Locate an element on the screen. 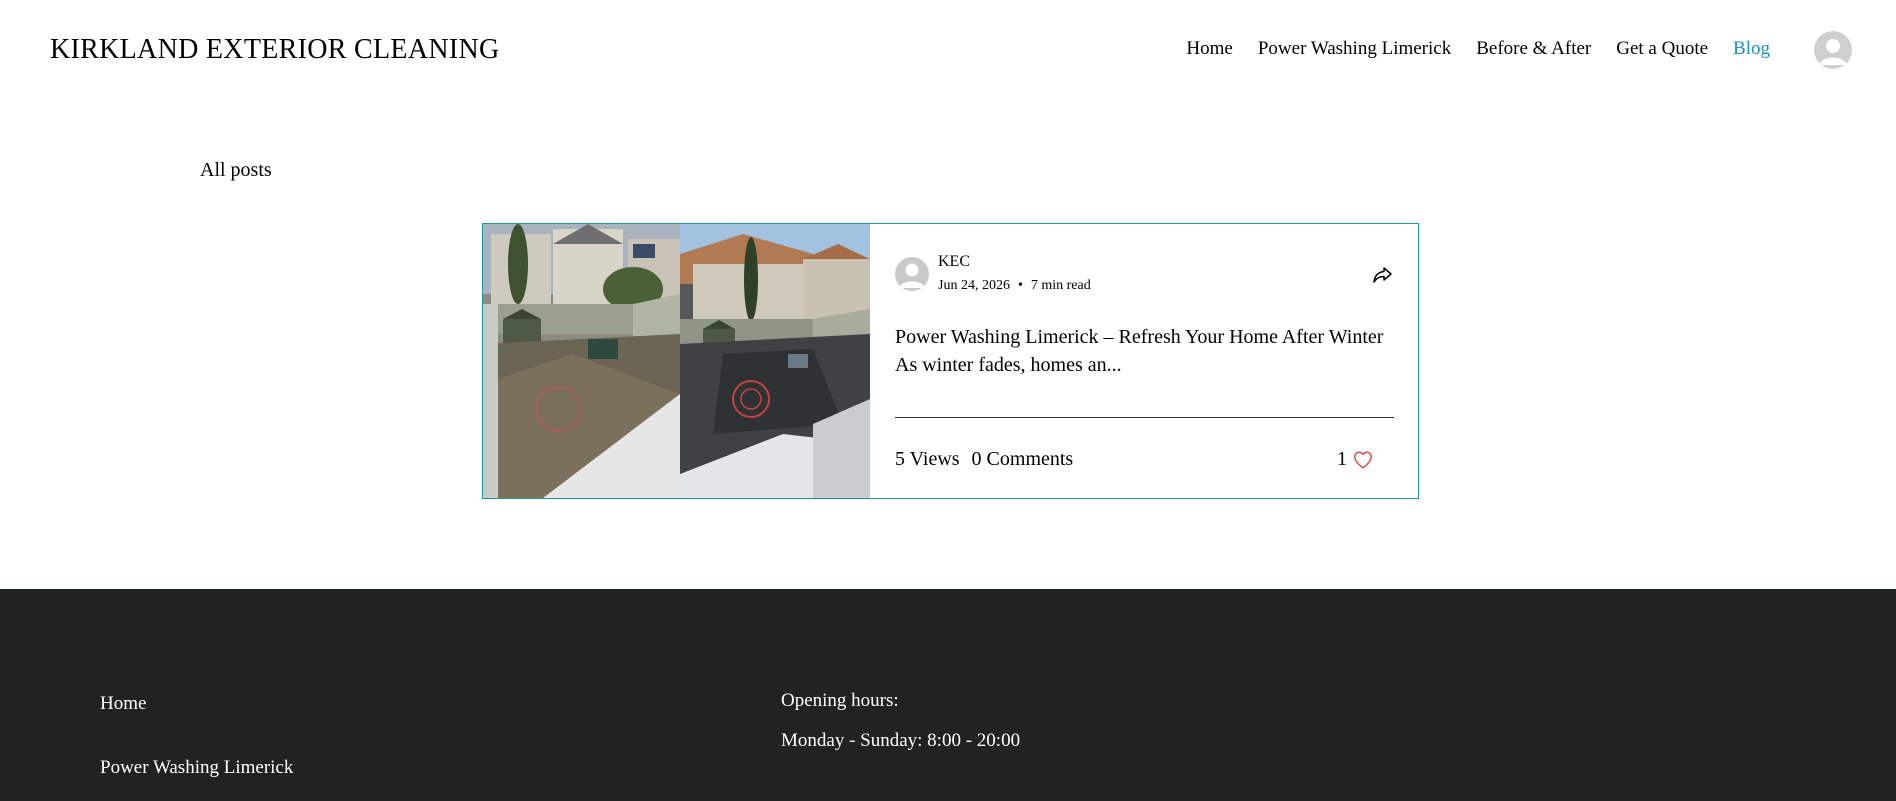 The height and width of the screenshot is (801, 1896). like-button: 1 is located at coordinates (1355, 459).